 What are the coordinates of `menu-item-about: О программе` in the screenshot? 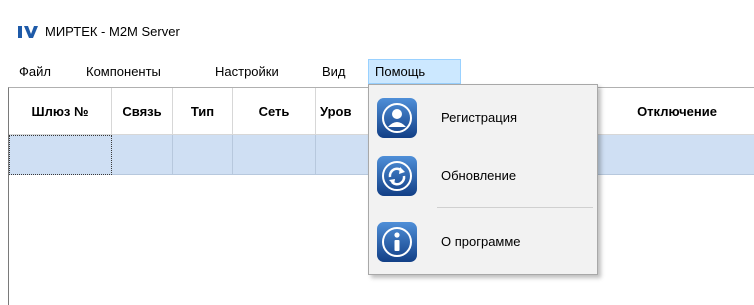 It's located at (483, 242).